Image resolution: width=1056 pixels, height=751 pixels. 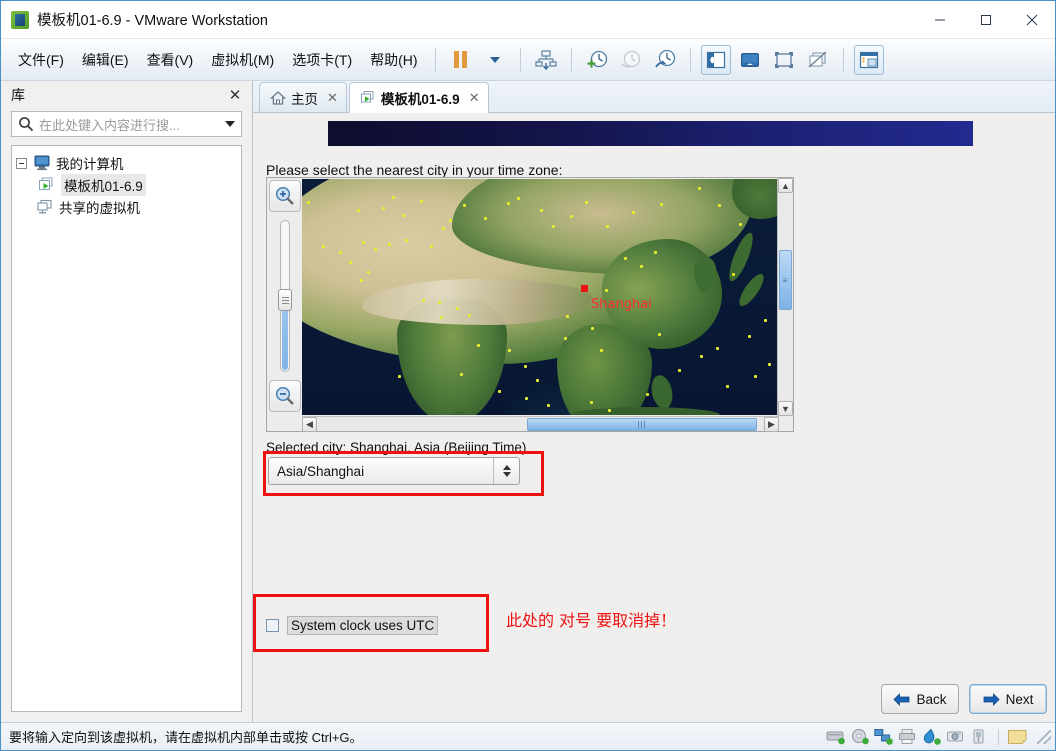 What do you see at coordinates (980, 737) in the screenshot?
I see `usb-icon` at bounding box center [980, 737].